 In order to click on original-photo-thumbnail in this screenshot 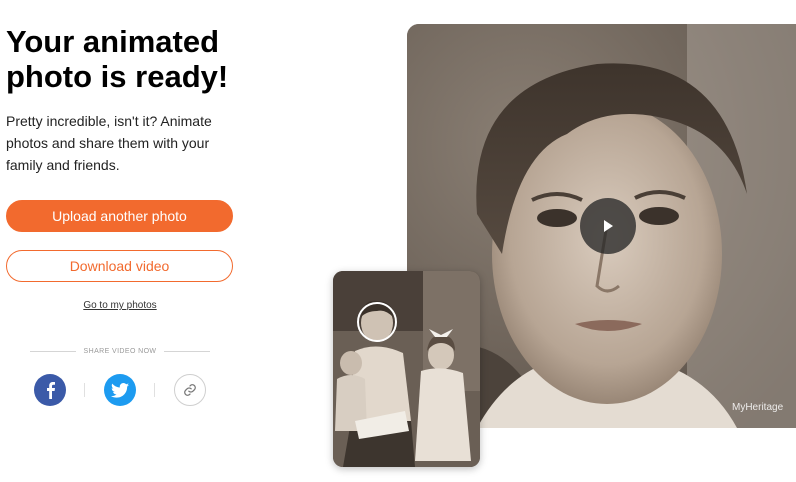, I will do `click(406, 369)`.